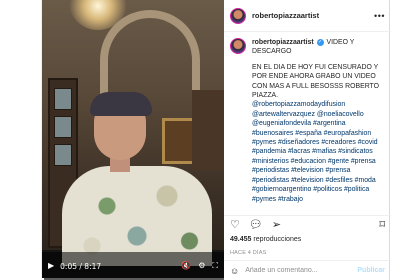 Image resolution: width=420 pixels, height=280 pixels. Describe the element at coordinates (241, 239) in the screenshot. I see `views-number: 49.455` at that location.